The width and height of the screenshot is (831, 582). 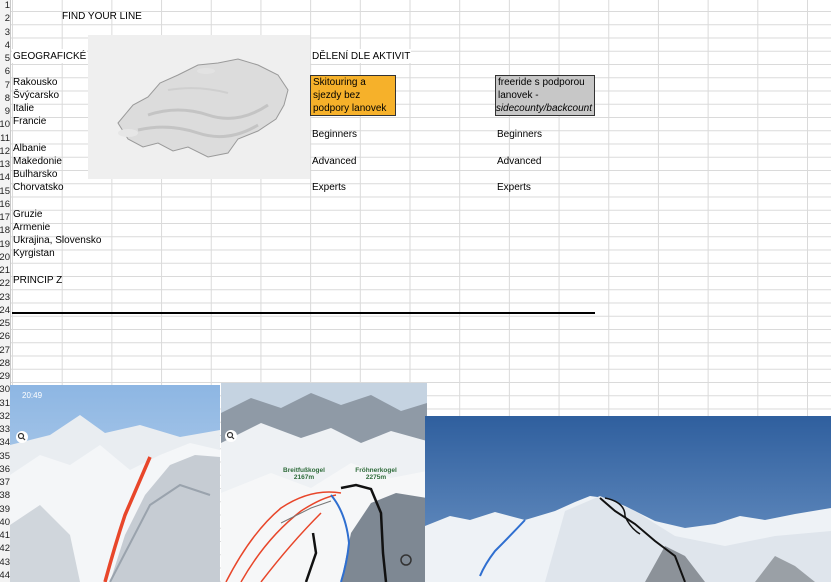 I want to click on skitouring-box: Skitouring a sjezdy bez podpory lanovek, so click(x=353, y=95).